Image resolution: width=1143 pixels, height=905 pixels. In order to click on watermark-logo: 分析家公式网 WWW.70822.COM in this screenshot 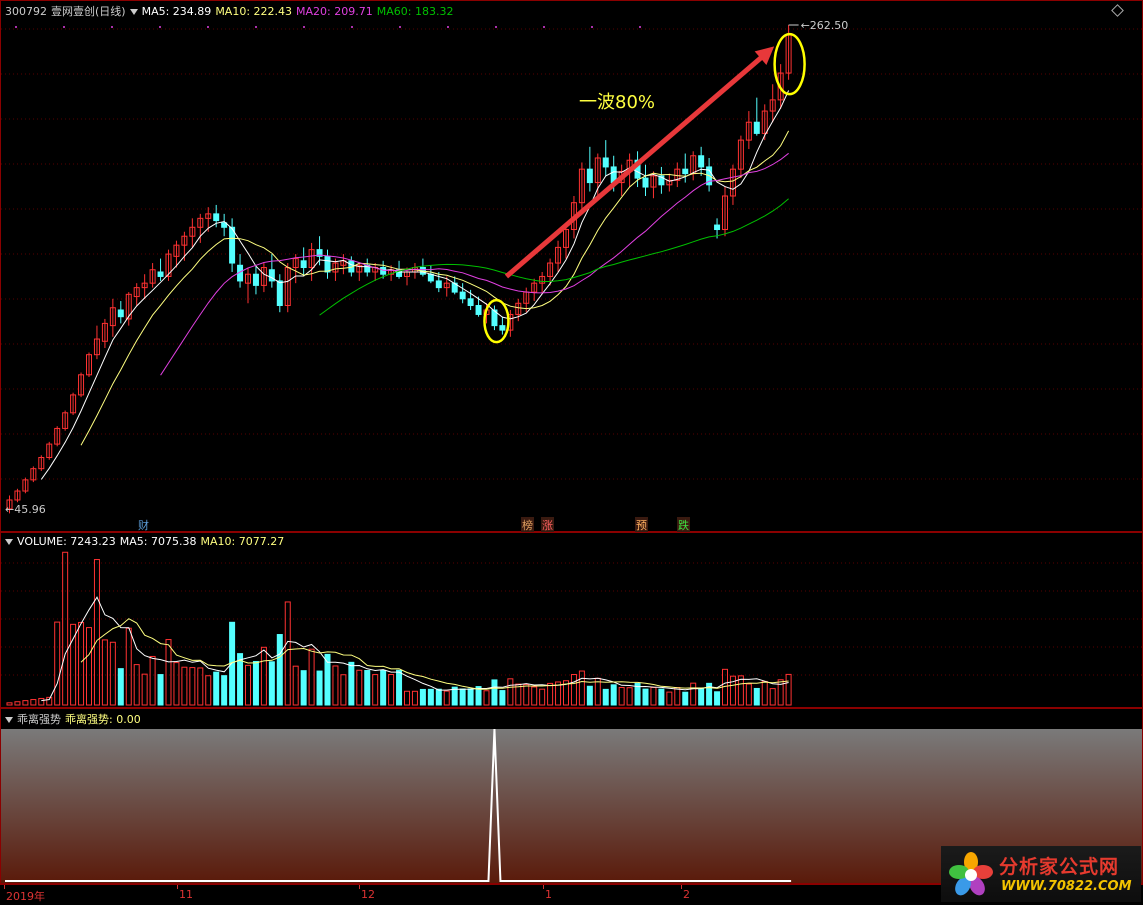, I will do `click(1041, 874)`.